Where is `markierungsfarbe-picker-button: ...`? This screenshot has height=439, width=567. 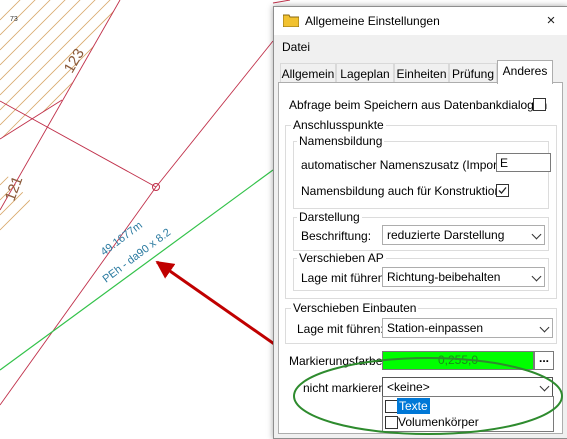
markierungsfarbe-picker-button: ... is located at coordinates (544, 360).